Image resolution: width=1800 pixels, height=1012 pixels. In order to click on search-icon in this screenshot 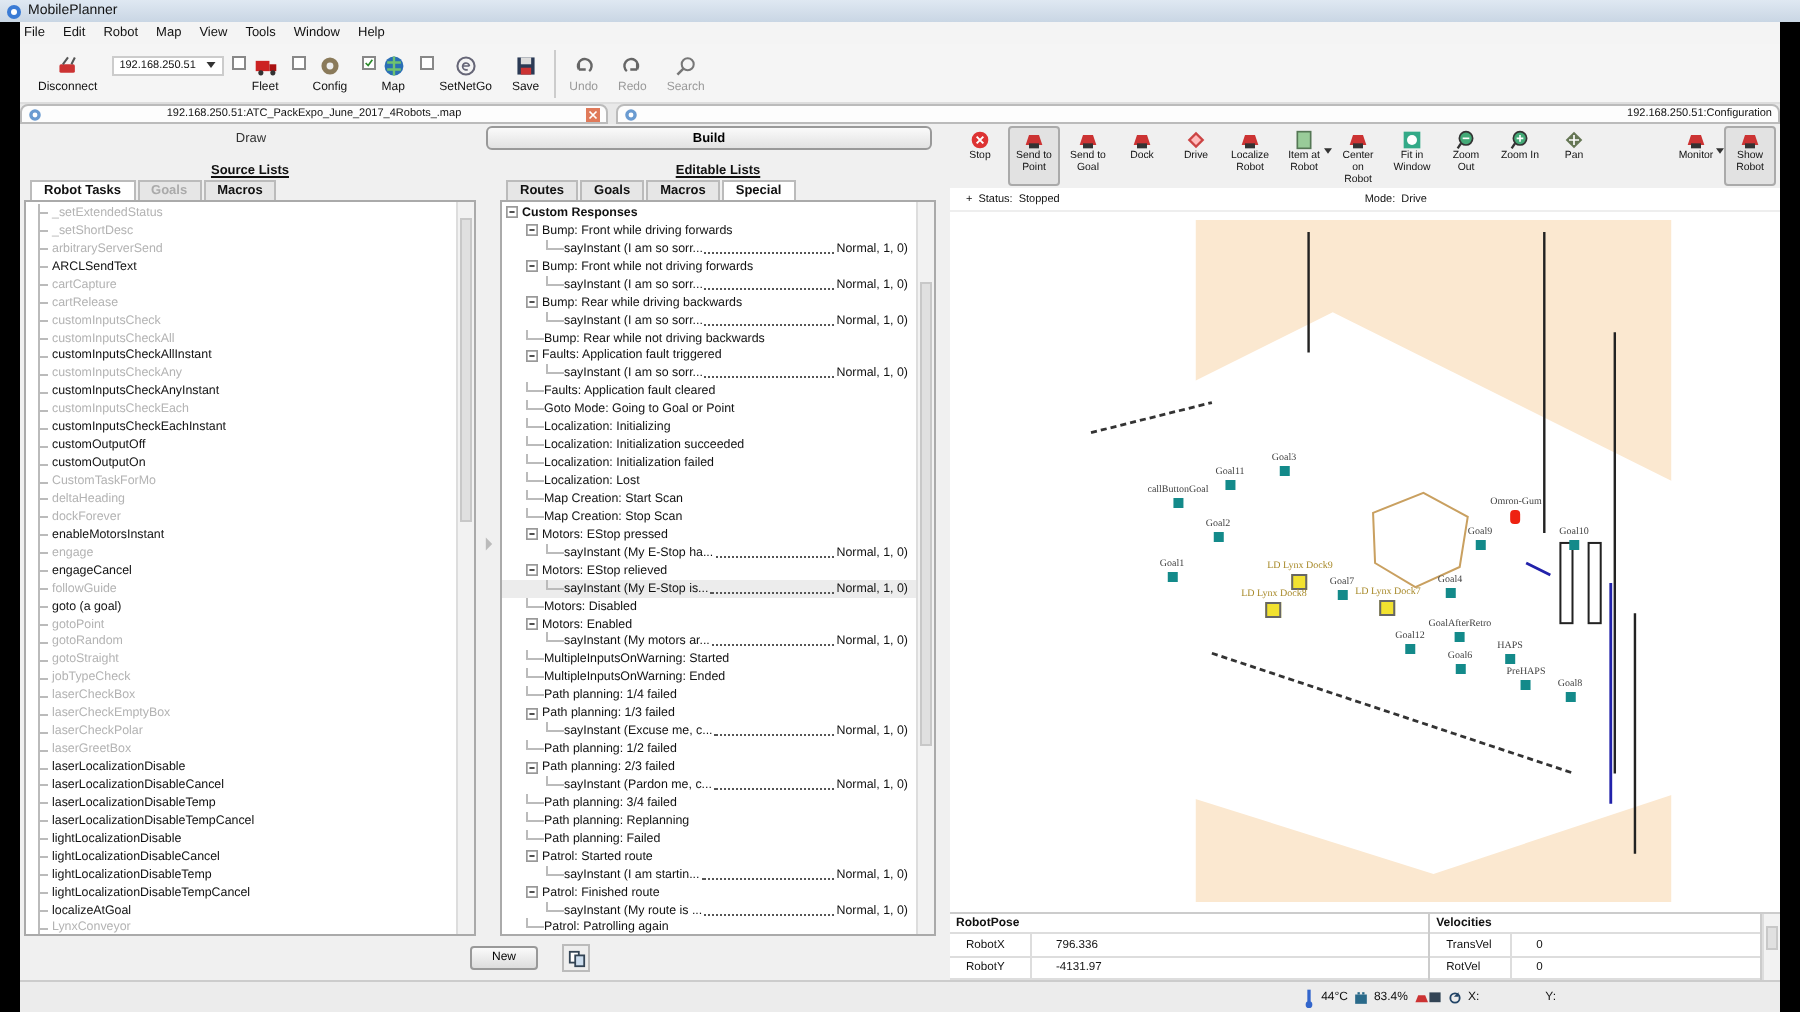, I will do `click(685, 65)`.